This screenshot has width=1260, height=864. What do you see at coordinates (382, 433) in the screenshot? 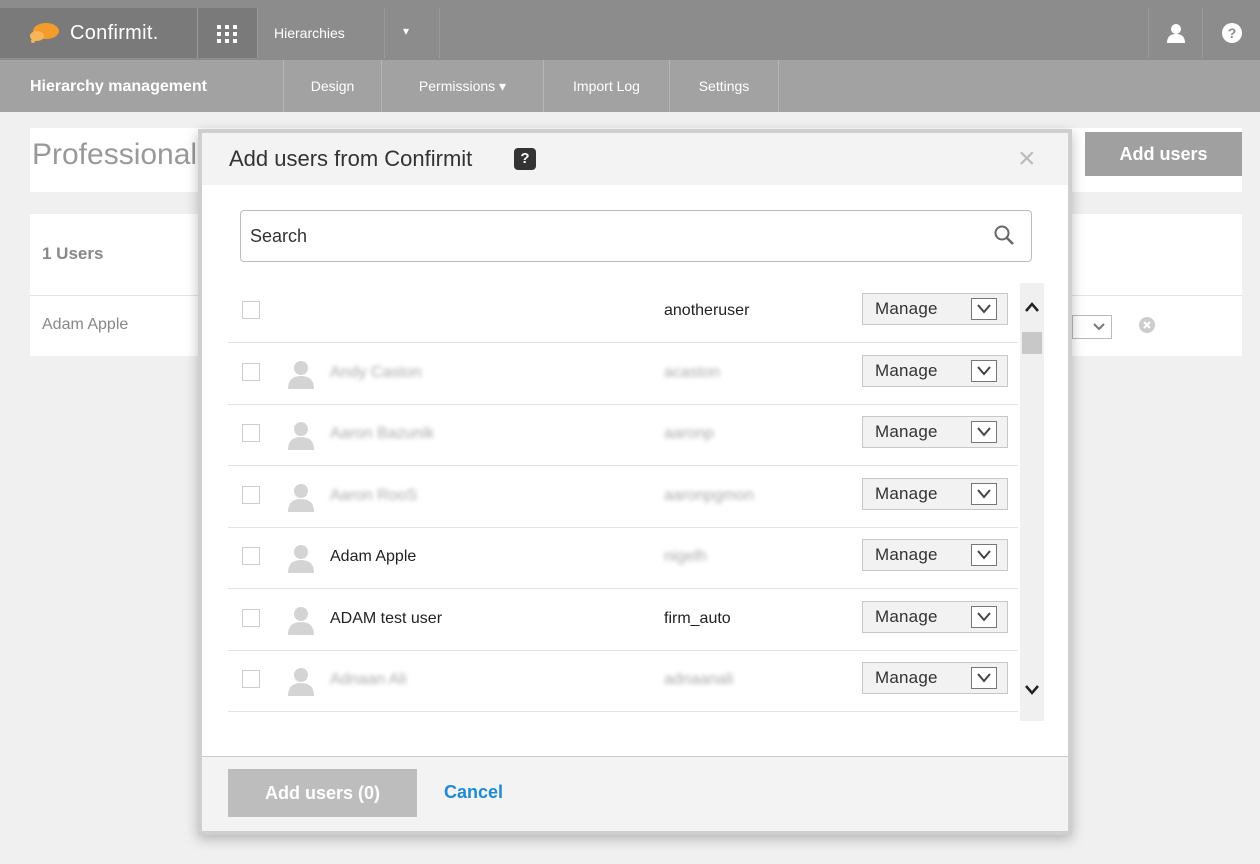
I see `user-full-name: Aaron Bazunik` at bounding box center [382, 433].